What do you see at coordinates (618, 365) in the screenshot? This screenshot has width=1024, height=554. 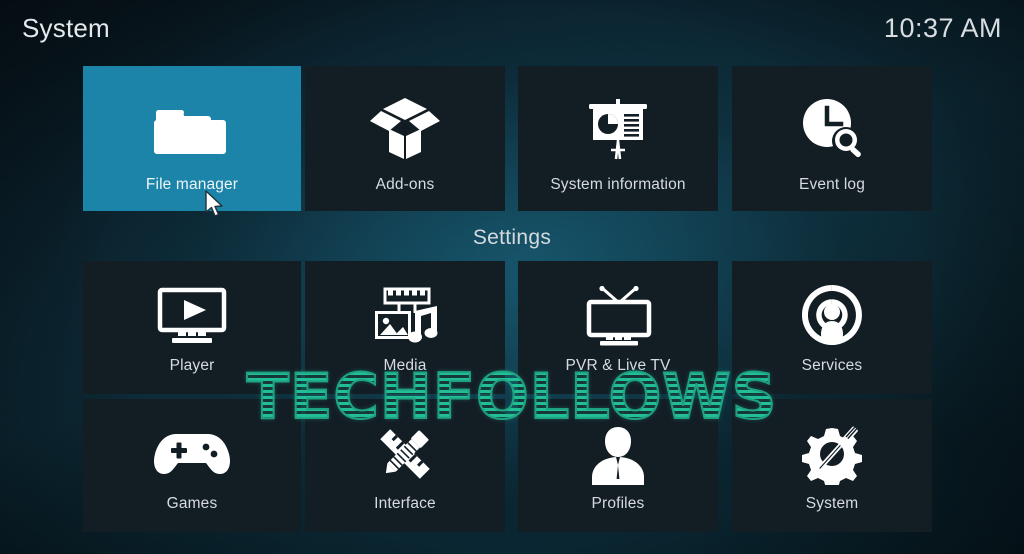 I see `tile-label: PVR & Live TV` at bounding box center [618, 365].